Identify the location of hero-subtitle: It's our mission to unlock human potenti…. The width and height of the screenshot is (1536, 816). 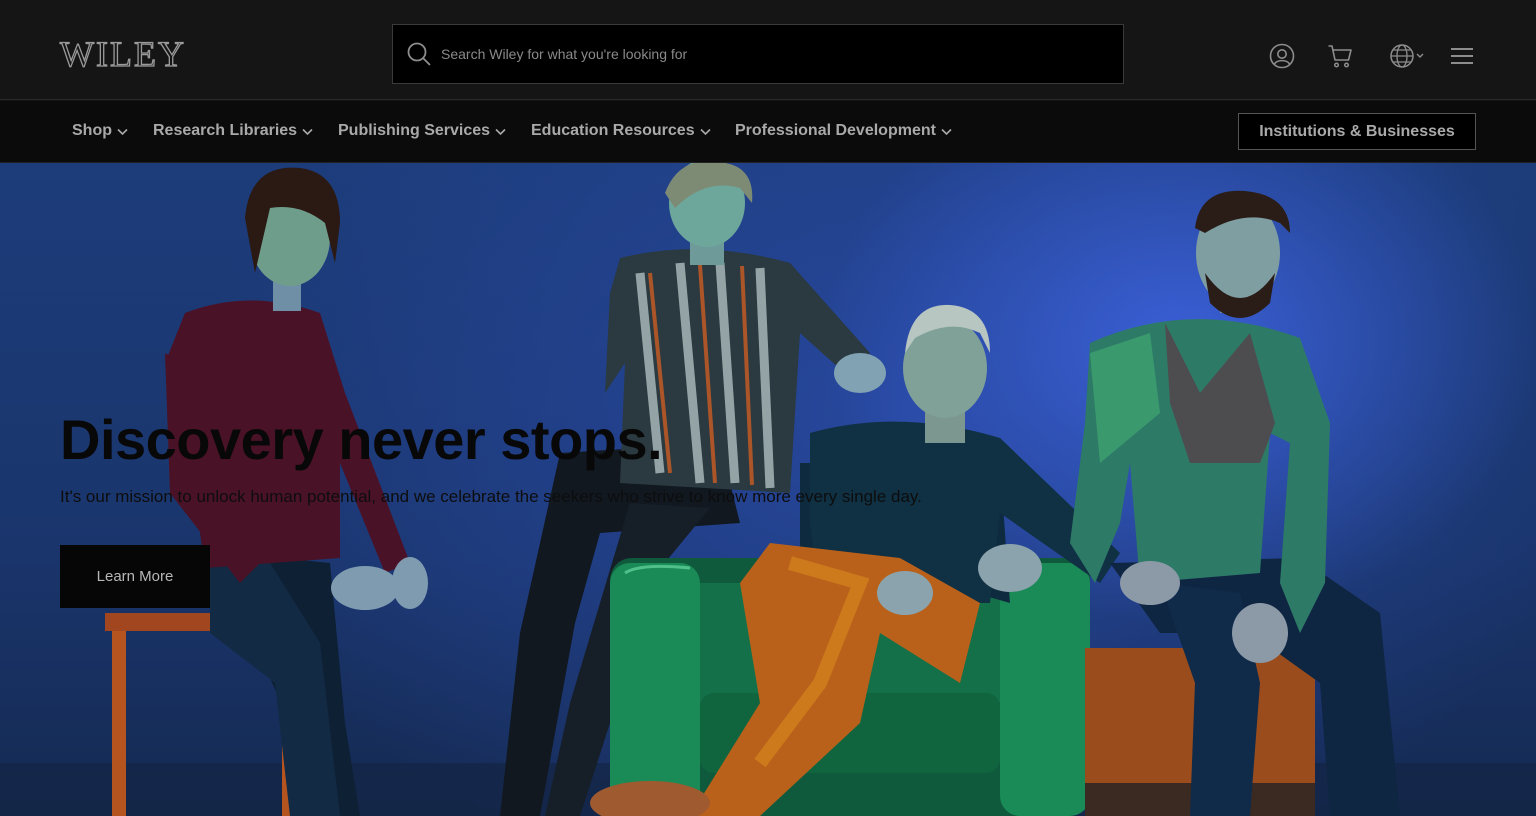
(491, 496).